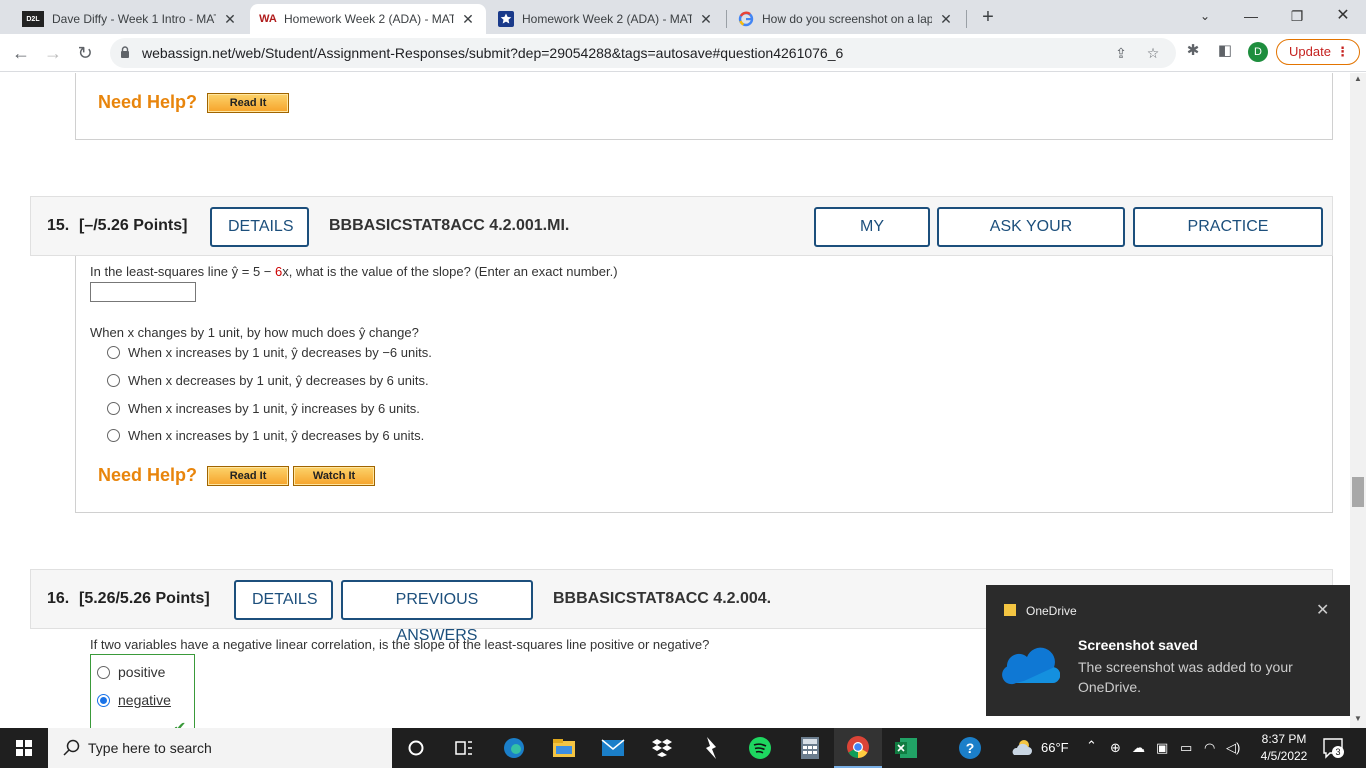 This screenshot has height=773, width=1366. What do you see at coordinates (449, 225) in the screenshot?
I see `question-code: BBBASICSTAT8ACC 4.2.001.MI.` at bounding box center [449, 225].